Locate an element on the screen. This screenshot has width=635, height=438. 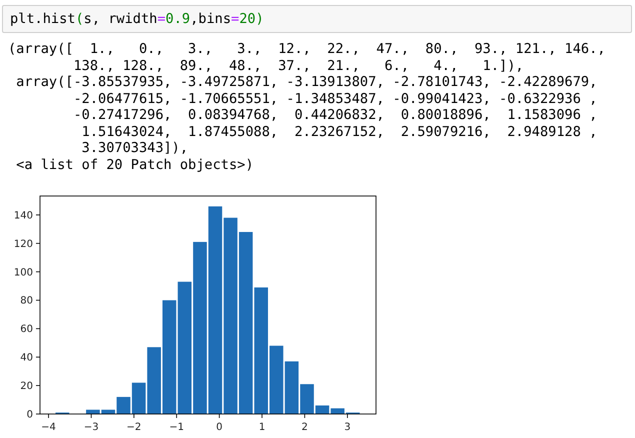
x-tick-label: 2 is located at coordinates (305, 427).